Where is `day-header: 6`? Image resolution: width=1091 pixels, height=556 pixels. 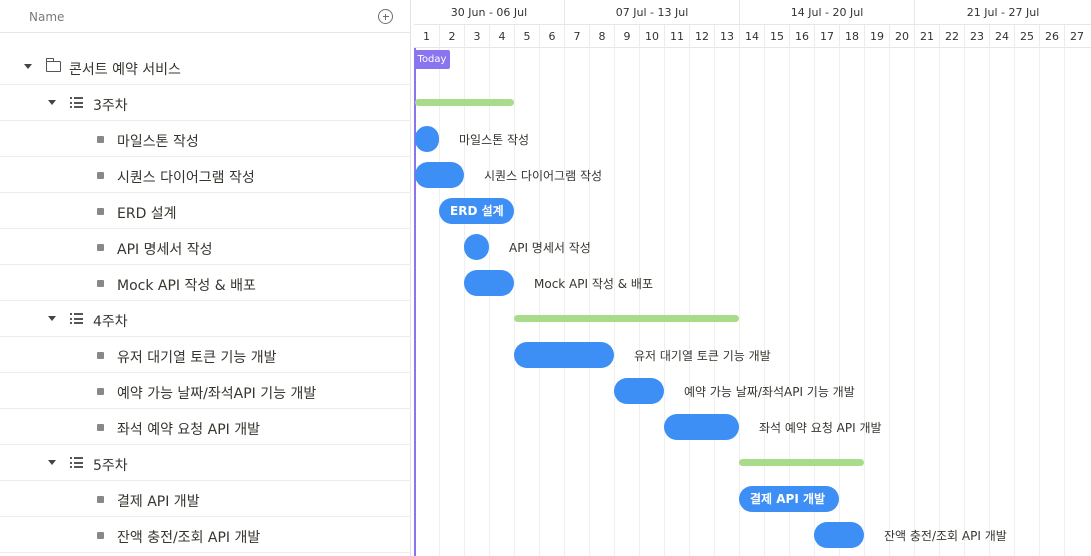 day-header: 6 is located at coordinates (551, 36).